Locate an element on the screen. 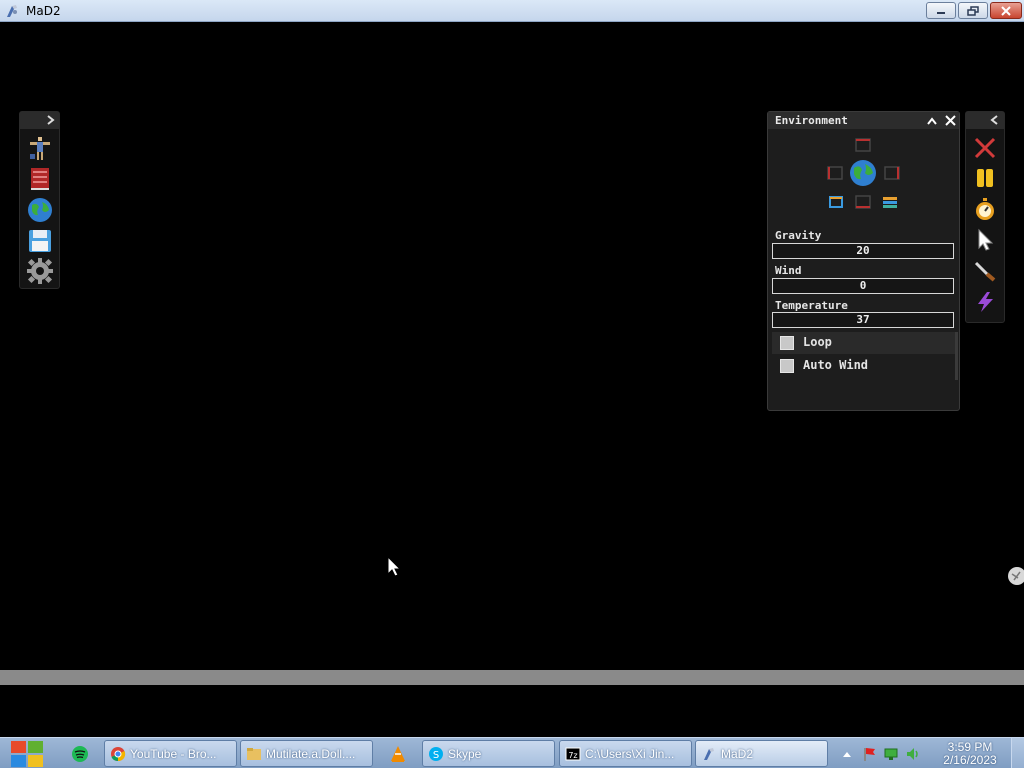 This screenshot has width=1024, height=768. vlc-pinned is located at coordinates (398, 754).